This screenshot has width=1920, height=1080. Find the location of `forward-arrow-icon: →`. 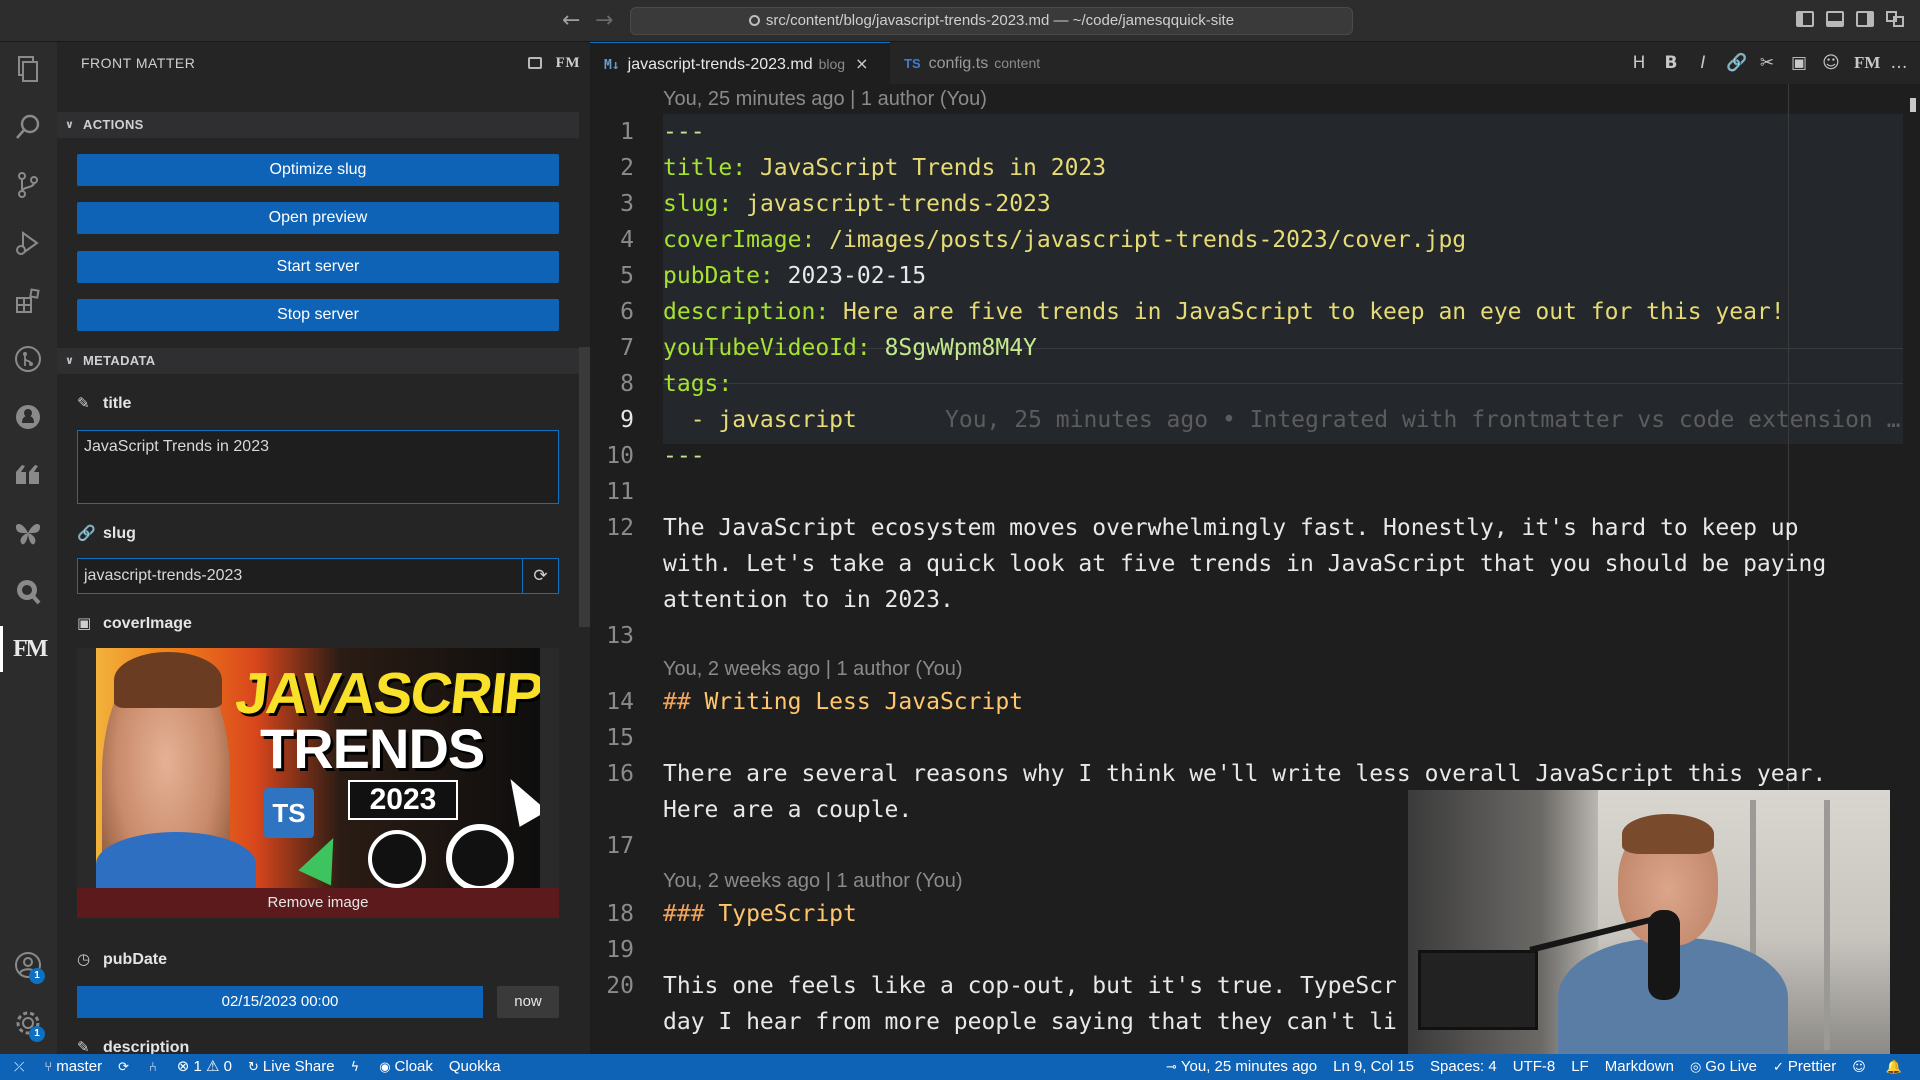

forward-arrow-icon: → is located at coordinates (604, 20).